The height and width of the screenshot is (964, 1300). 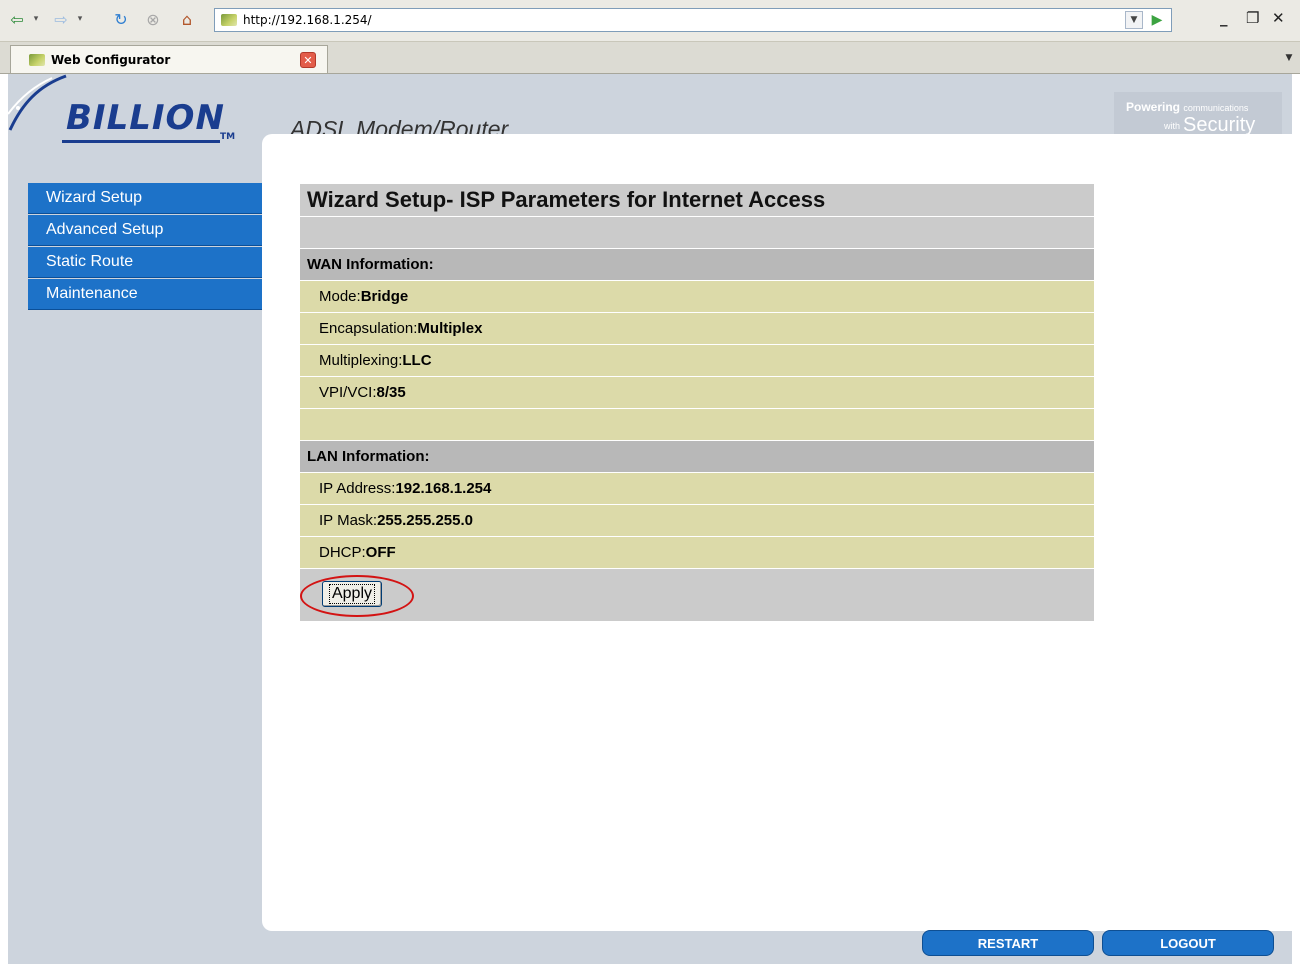 What do you see at coordinates (697, 232) in the screenshot?
I see `spacer-row` at bounding box center [697, 232].